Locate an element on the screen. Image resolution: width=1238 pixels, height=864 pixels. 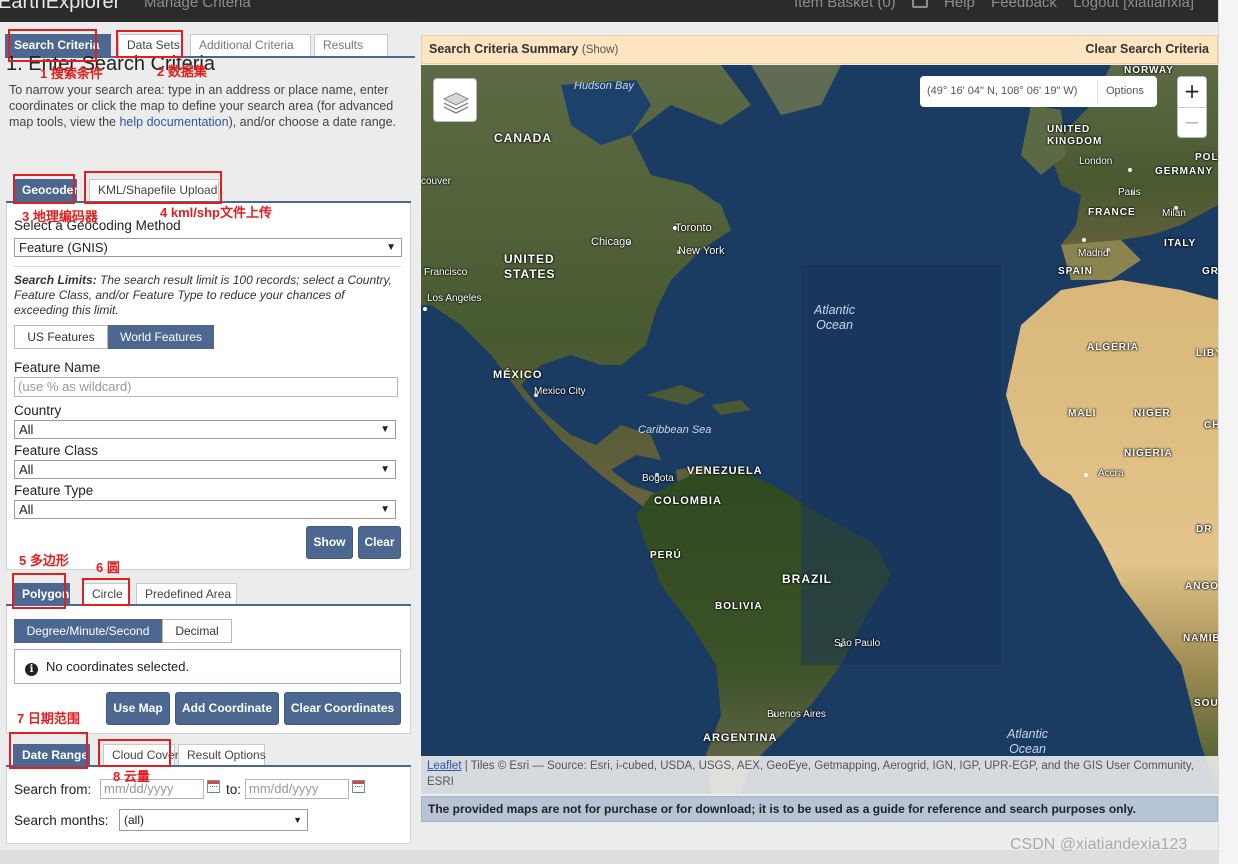
map-label: SOU is located at coordinates (1206, 703).